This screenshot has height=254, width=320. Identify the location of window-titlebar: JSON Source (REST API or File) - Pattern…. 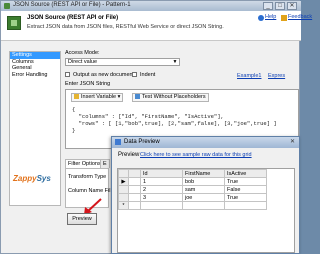
(151, 6).